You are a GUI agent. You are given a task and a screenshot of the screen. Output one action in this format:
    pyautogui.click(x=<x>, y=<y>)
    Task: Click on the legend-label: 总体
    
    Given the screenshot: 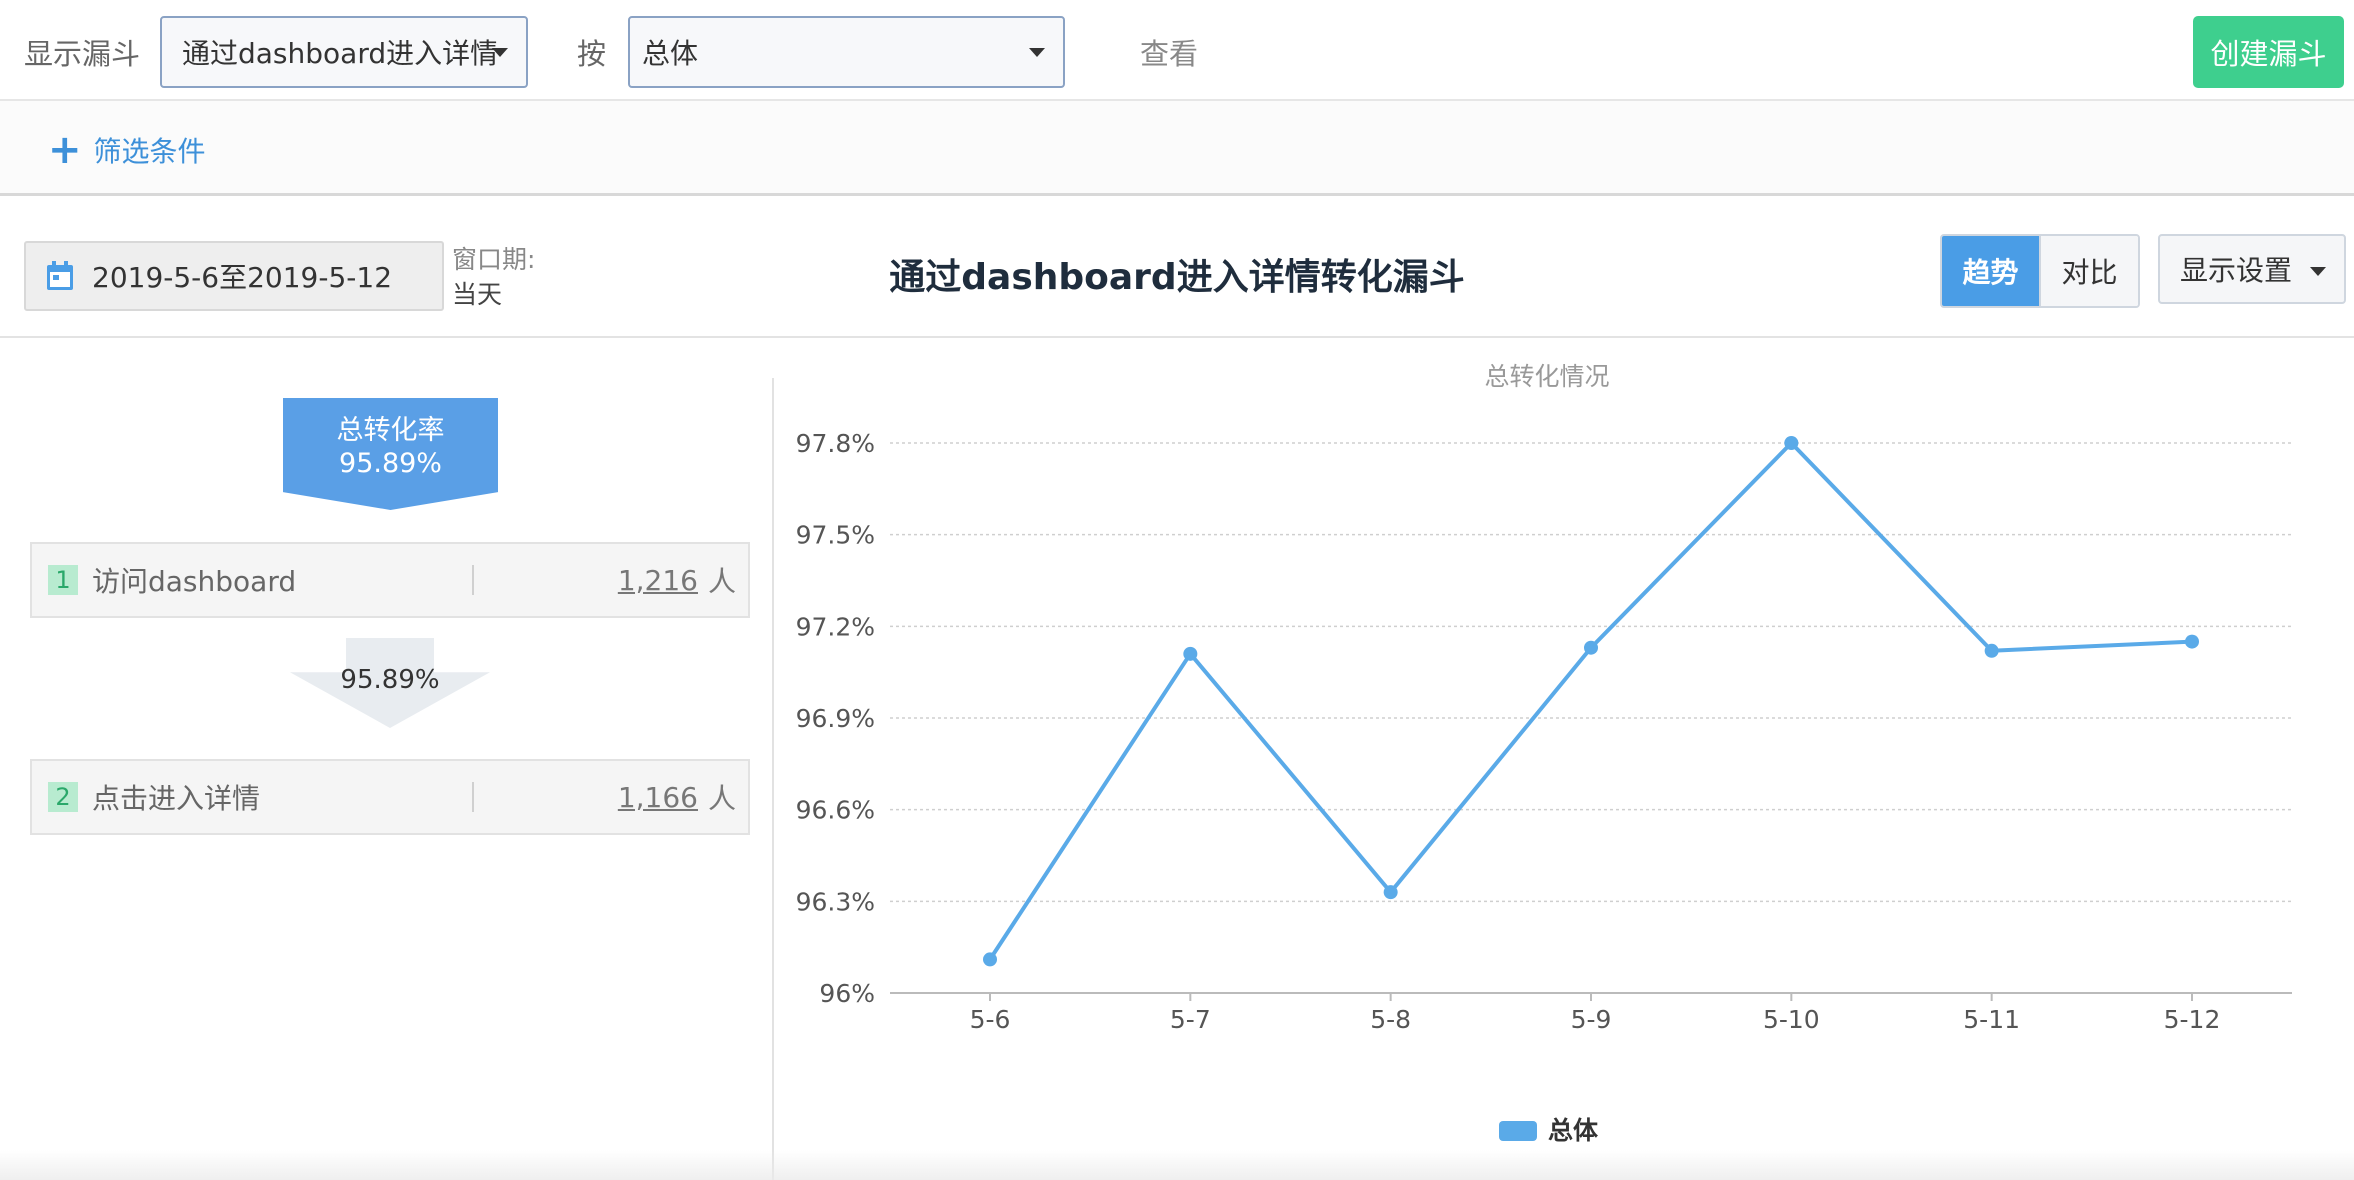 What is the action you would take?
    pyautogui.click(x=1573, y=1130)
    